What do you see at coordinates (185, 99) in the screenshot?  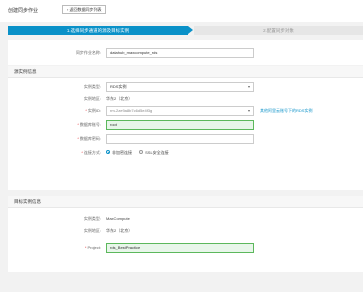 I see `source-region-row: 实例地区: 华东2（北京）` at bounding box center [185, 99].